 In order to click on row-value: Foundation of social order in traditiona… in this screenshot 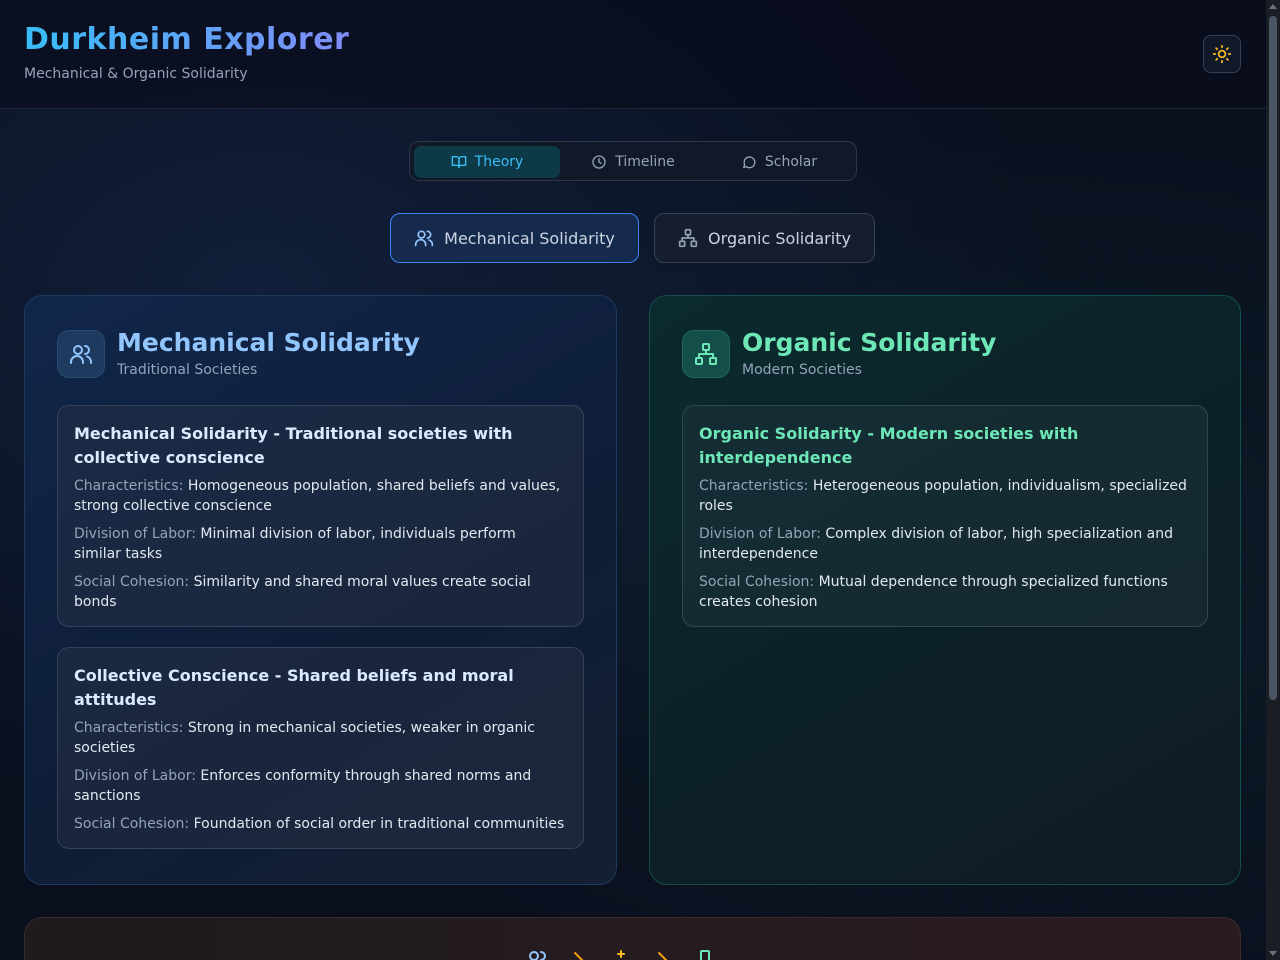, I will do `click(379, 824)`.